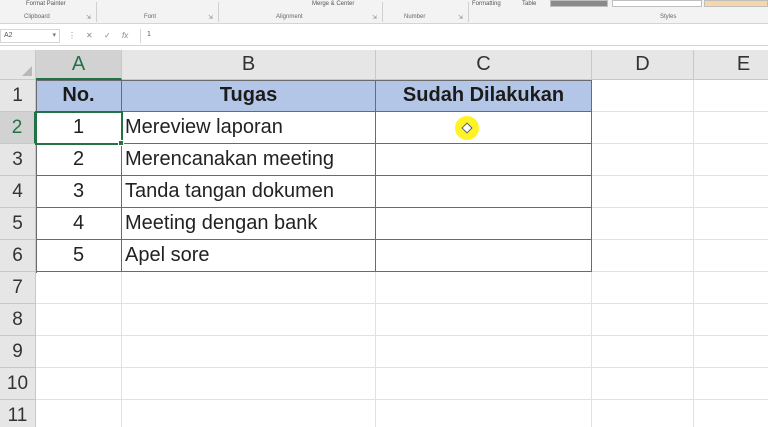 Image resolution: width=768 pixels, height=427 pixels. Describe the element at coordinates (46, 4) in the screenshot. I see `format-painter-button: Format Painter` at that location.